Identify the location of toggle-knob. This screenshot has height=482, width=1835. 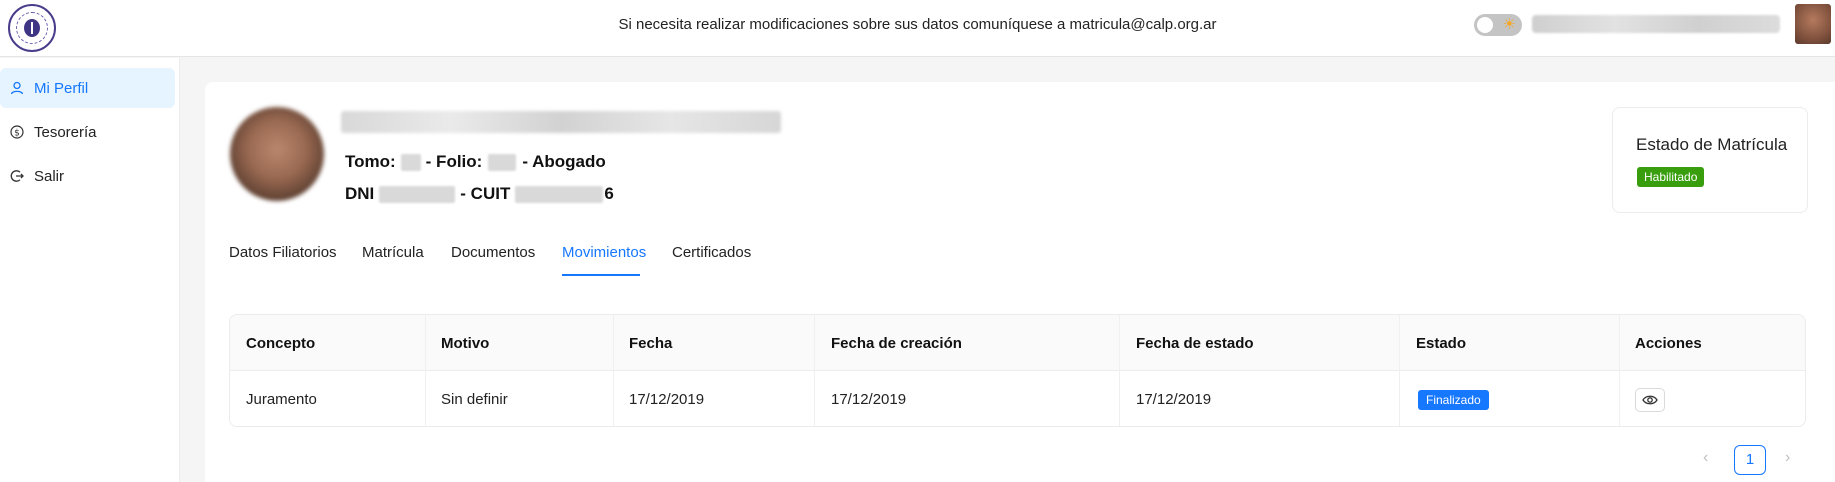
(1485, 25).